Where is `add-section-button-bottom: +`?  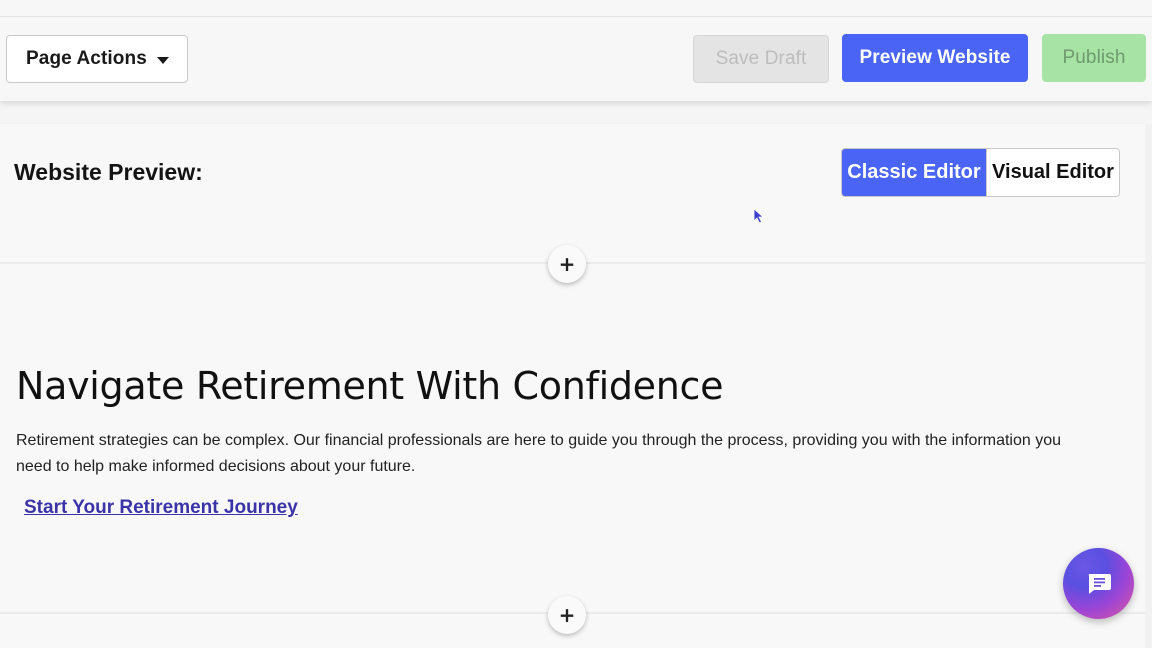 add-section-button-bottom: + is located at coordinates (567, 615).